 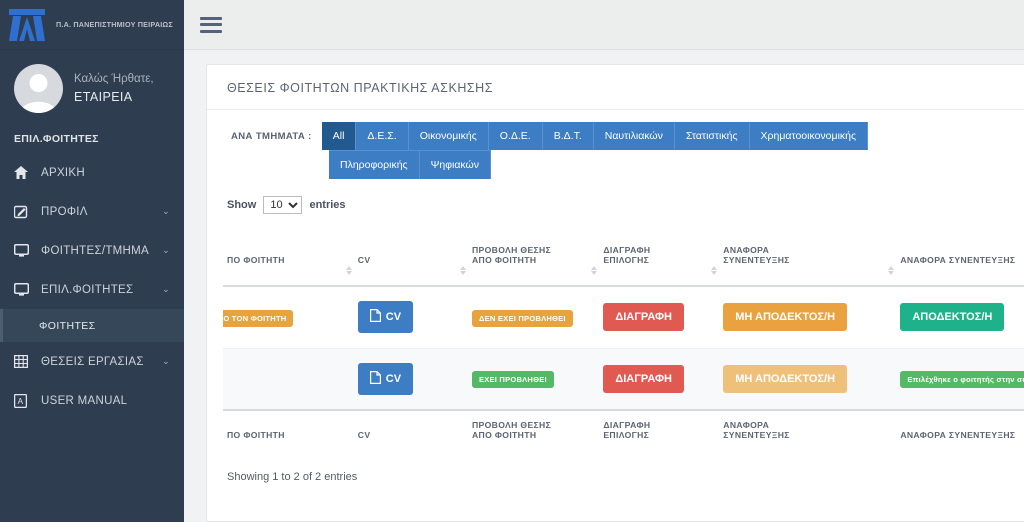 I want to click on foot-col-anafora-synenteyxis: ΑΝΑΦΟΡΑ ΣΥΝΕΝΤΕΥΞΗΣ, so click(x=812, y=429).